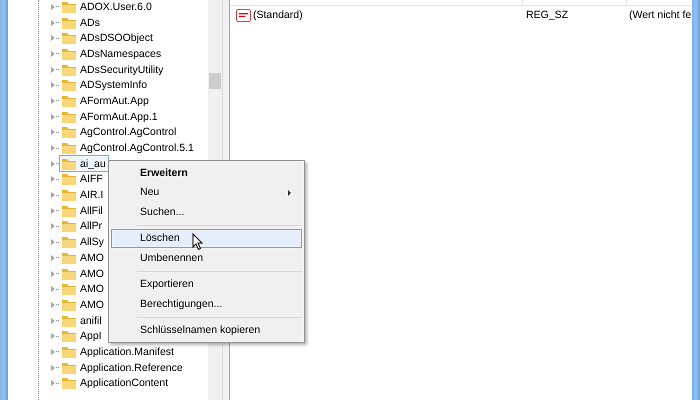  What do you see at coordinates (660, 15) in the screenshot?
I see `value-data: (Wert nicht fe` at bounding box center [660, 15].